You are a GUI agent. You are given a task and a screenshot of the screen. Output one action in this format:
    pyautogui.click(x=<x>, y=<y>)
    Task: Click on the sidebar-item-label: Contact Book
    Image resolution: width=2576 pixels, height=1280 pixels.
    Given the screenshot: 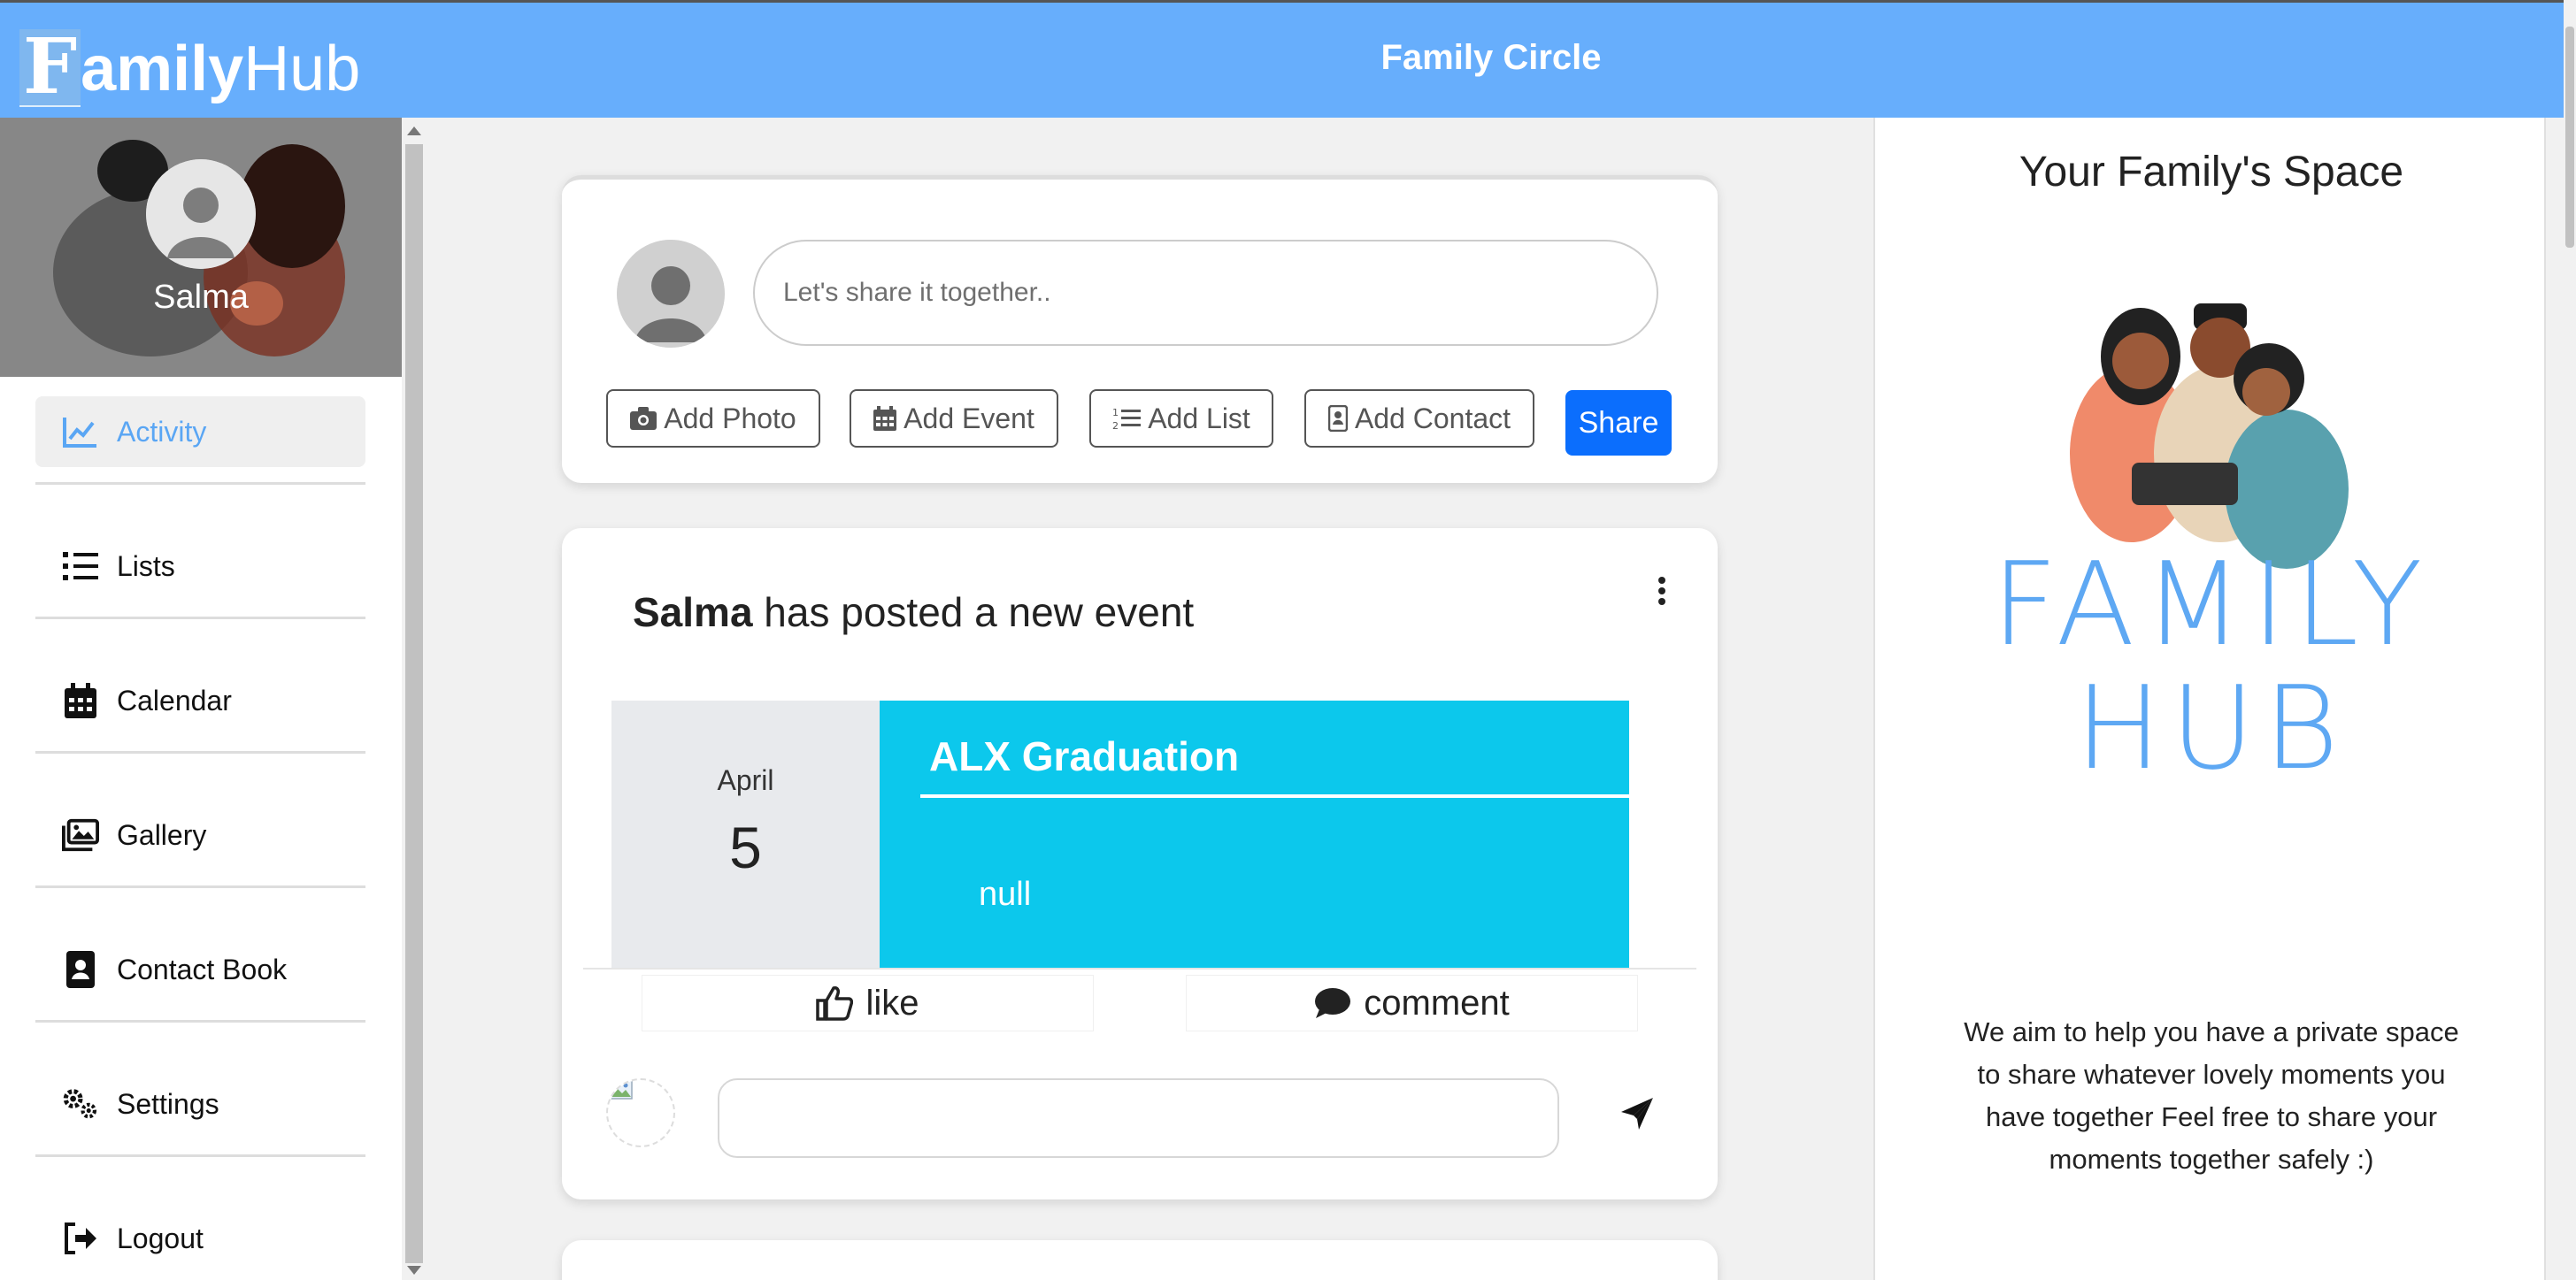 What is the action you would take?
    pyautogui.click(x=202, y=969)
    